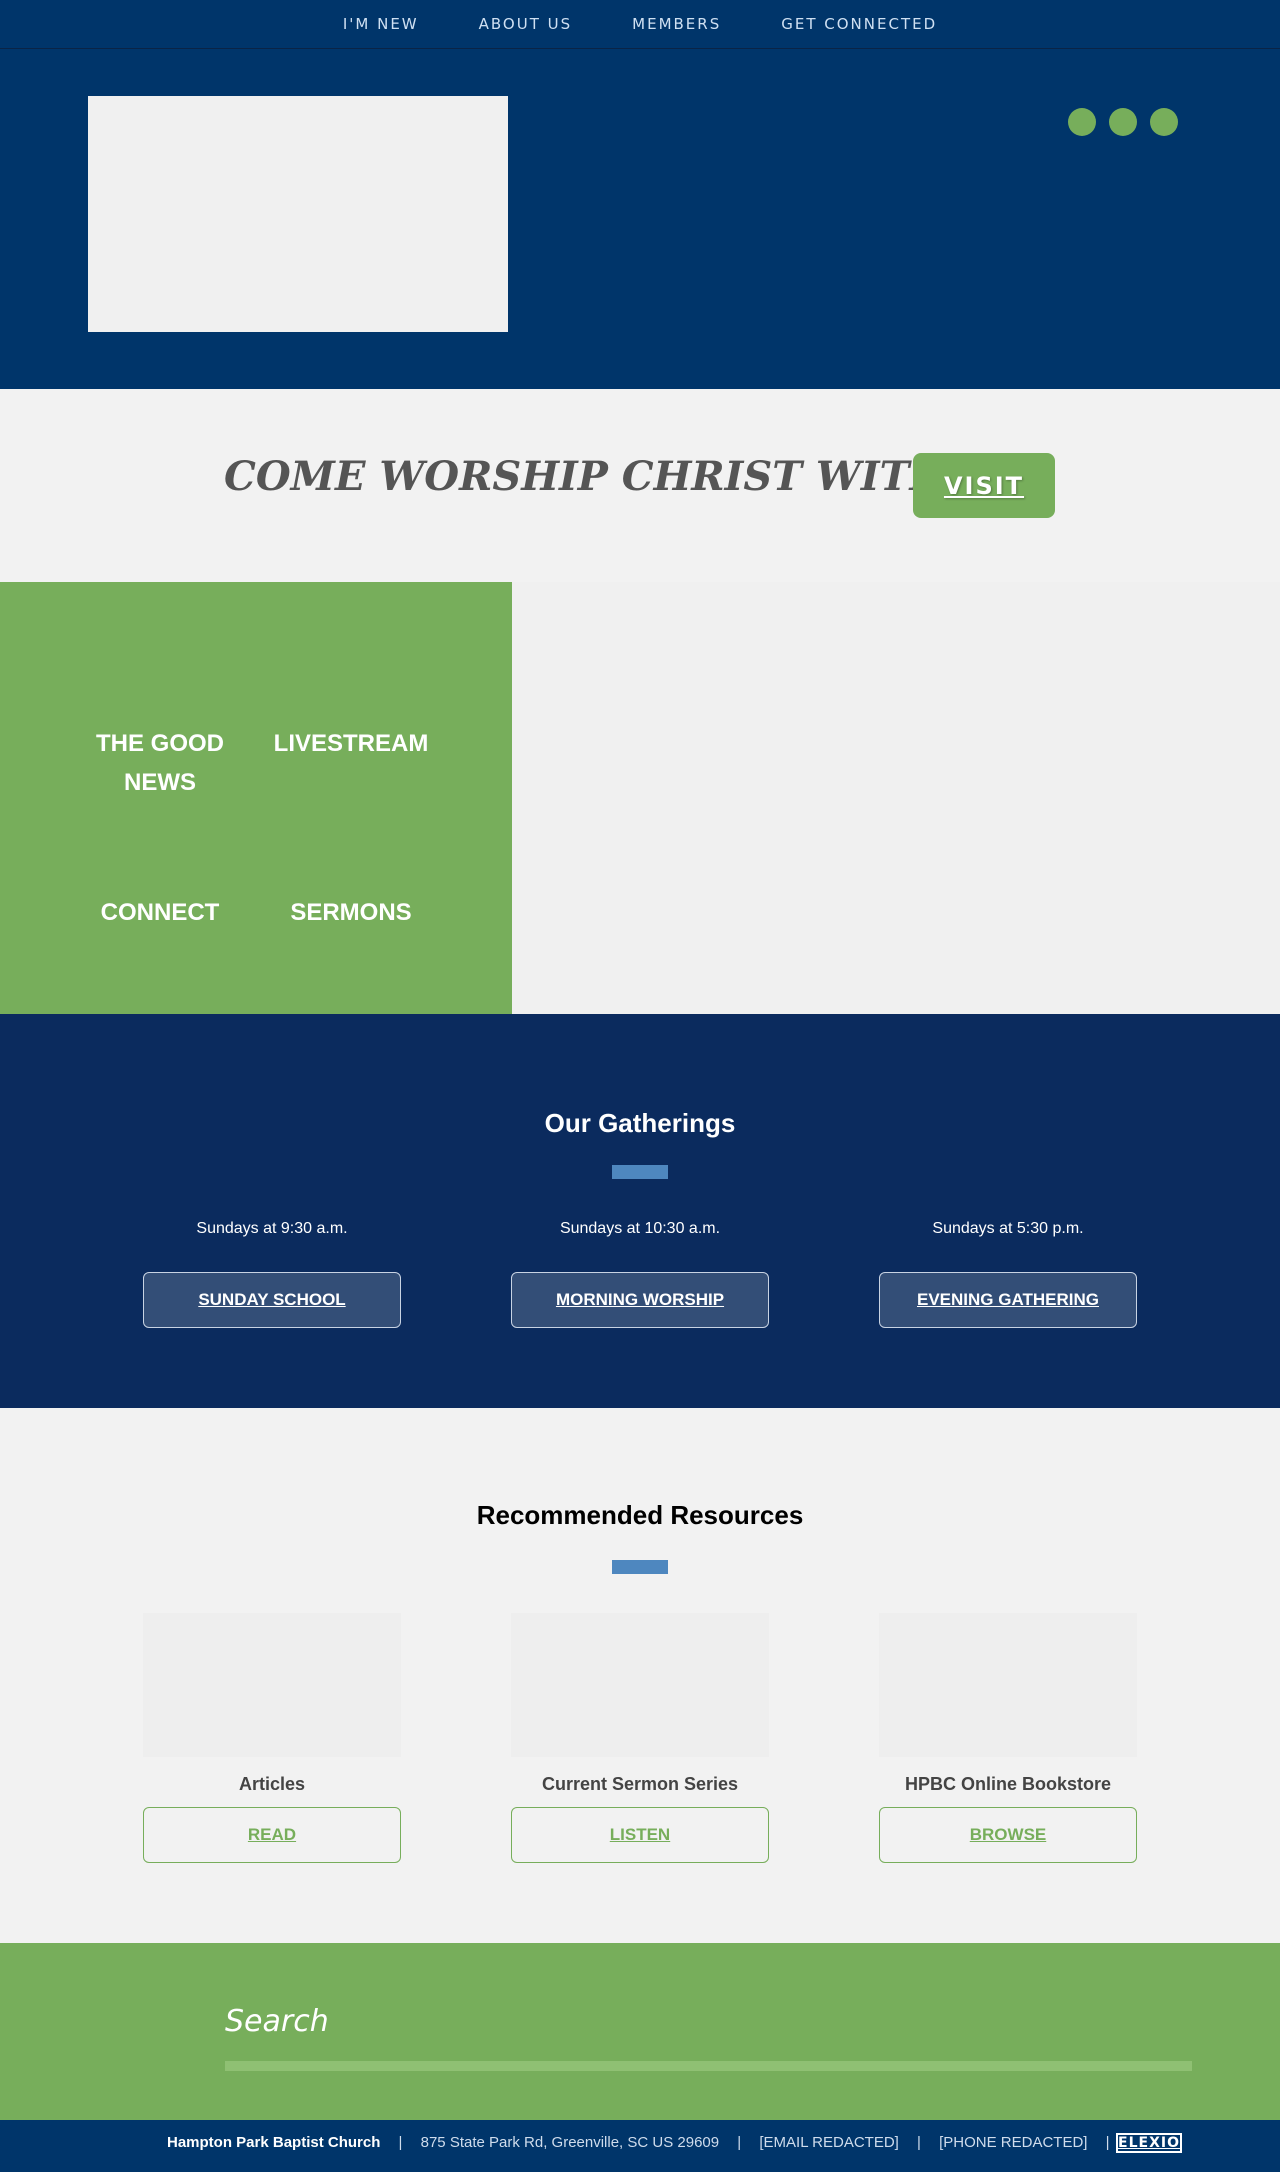 Image resolution: width=1280 pixels, height=2172 pixels. I want to click on top-navigation: I'M NEW ABOUT US MEMBERS GET CONNECTED, so click(640, 24).